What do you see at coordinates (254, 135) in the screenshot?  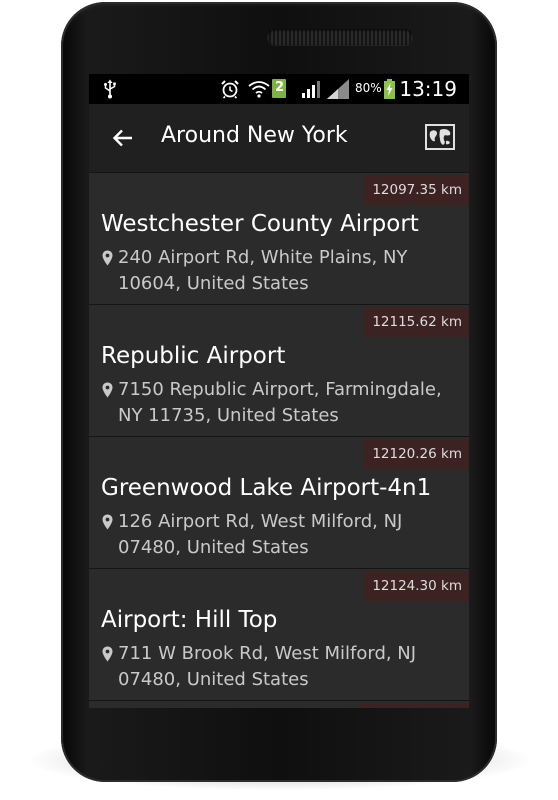 I see `page-title: Around New York` at bounding box center [254, 135].